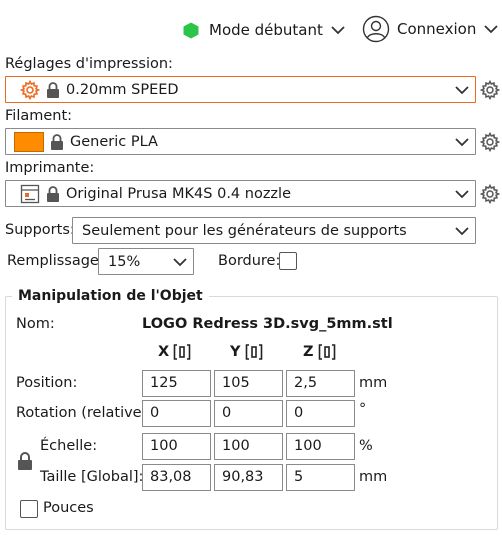 Image resolution: width=502 pixels, height=537 pixels. Describe the element at coordinates (110, 296) in the screenshot. I see `object-manipulation-title: Manipulation de l'Objet` at that location.